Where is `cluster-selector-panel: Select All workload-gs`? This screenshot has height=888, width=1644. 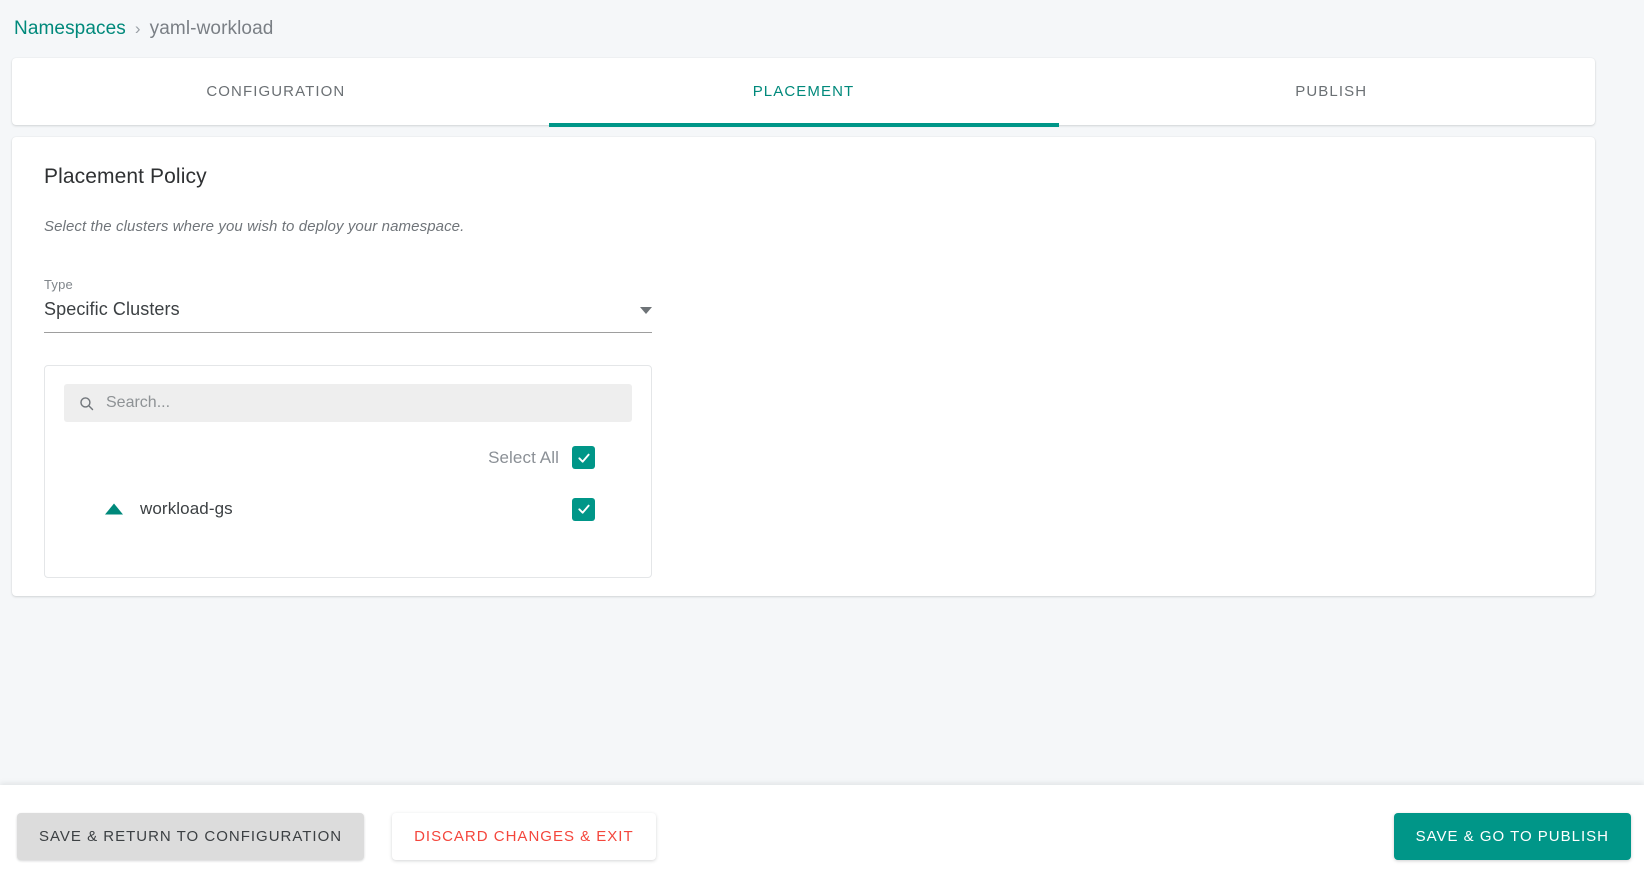 cluster-selector-panel: Select All workload-gs is located at coordinates (348, 471).